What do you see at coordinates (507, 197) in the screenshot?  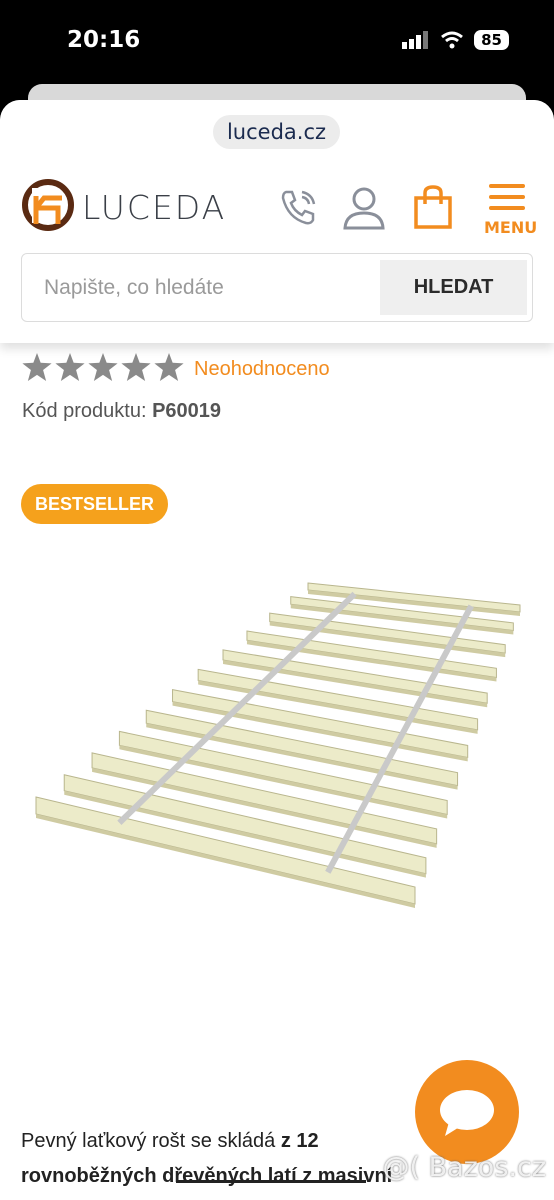 I see `hamburger-menu-icon` at bounding box center [507, 197].